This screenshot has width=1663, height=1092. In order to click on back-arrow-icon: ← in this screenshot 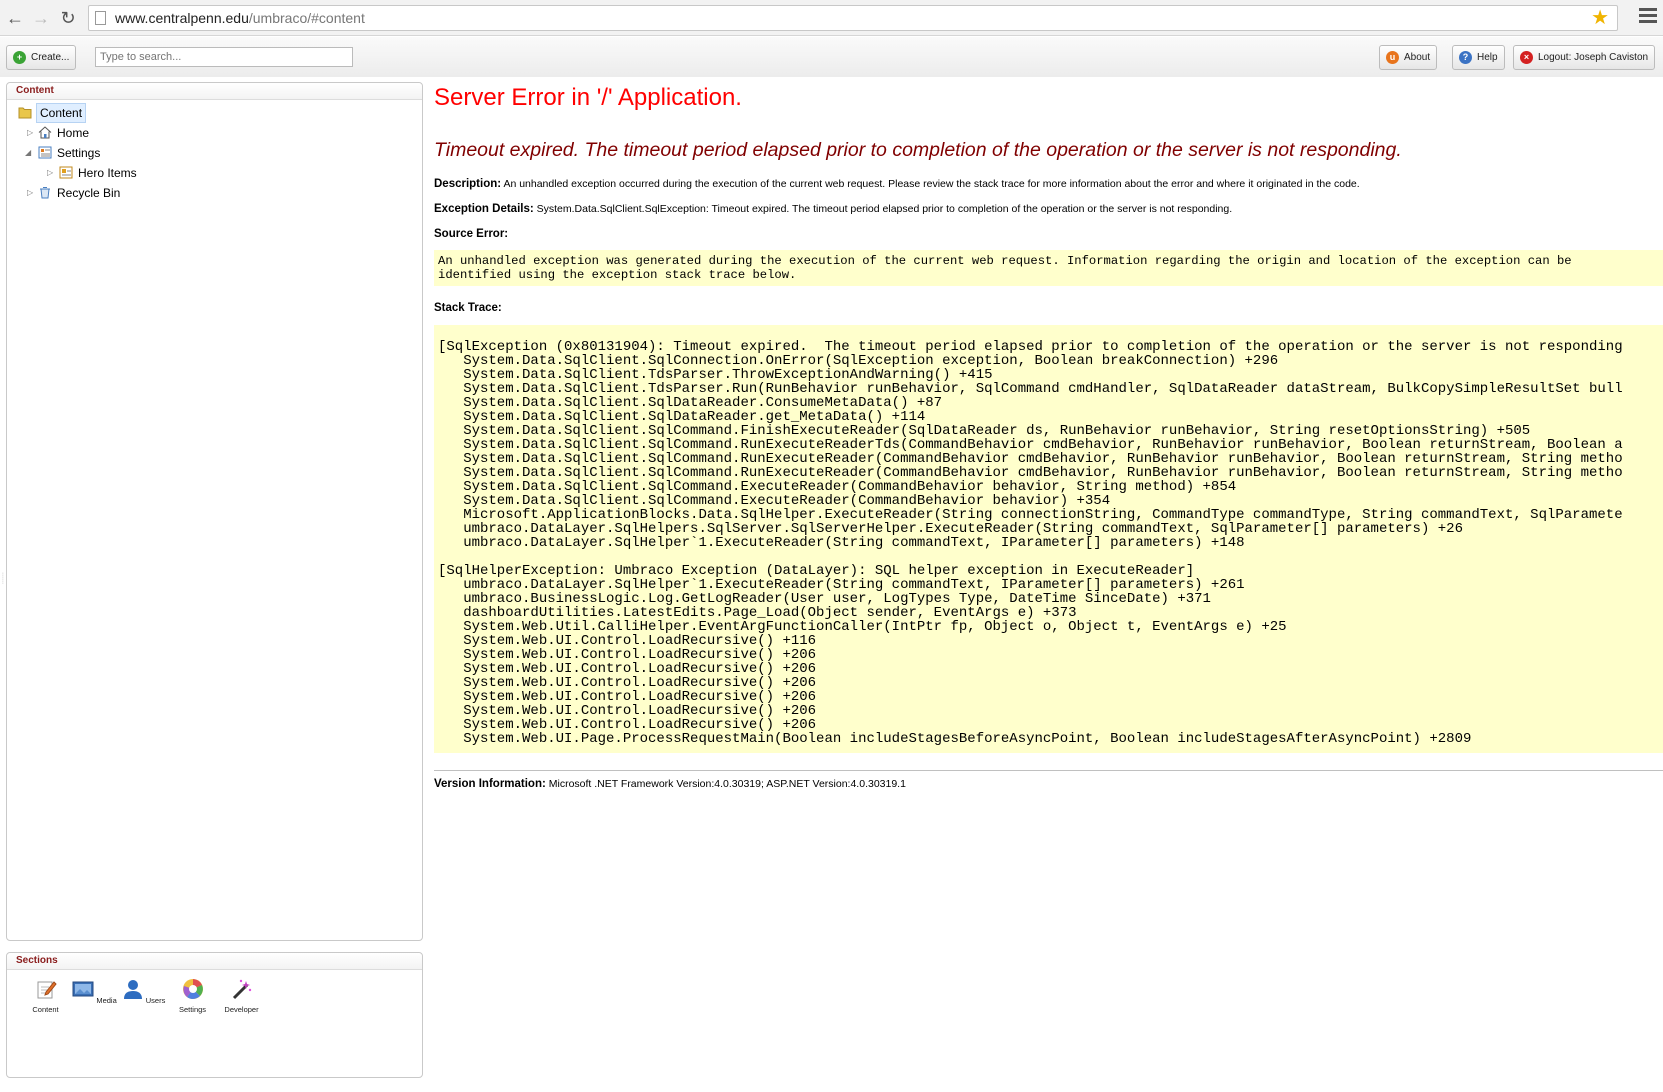, I will do `click(15, 18)`.